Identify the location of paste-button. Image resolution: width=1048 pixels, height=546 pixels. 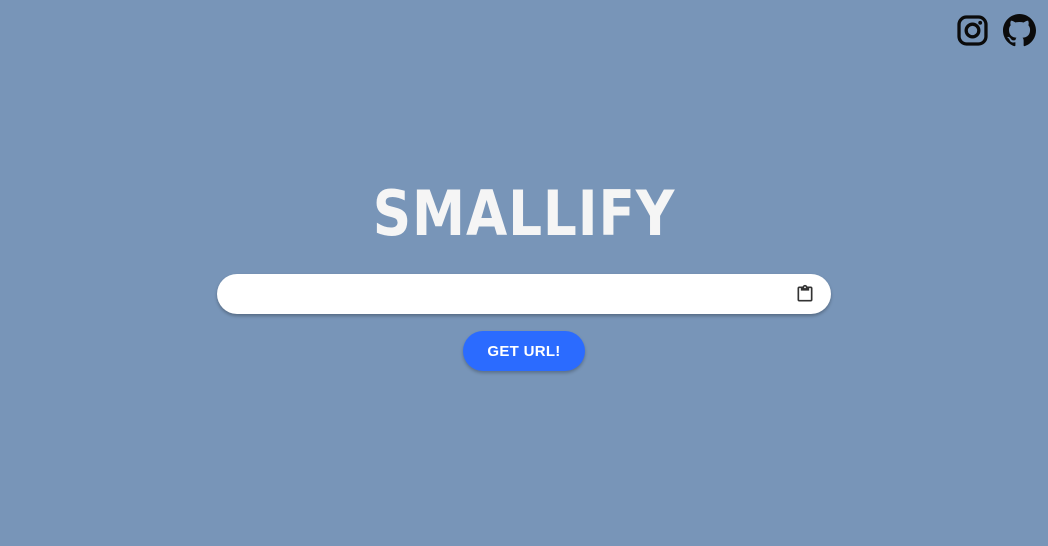
(805, 294).